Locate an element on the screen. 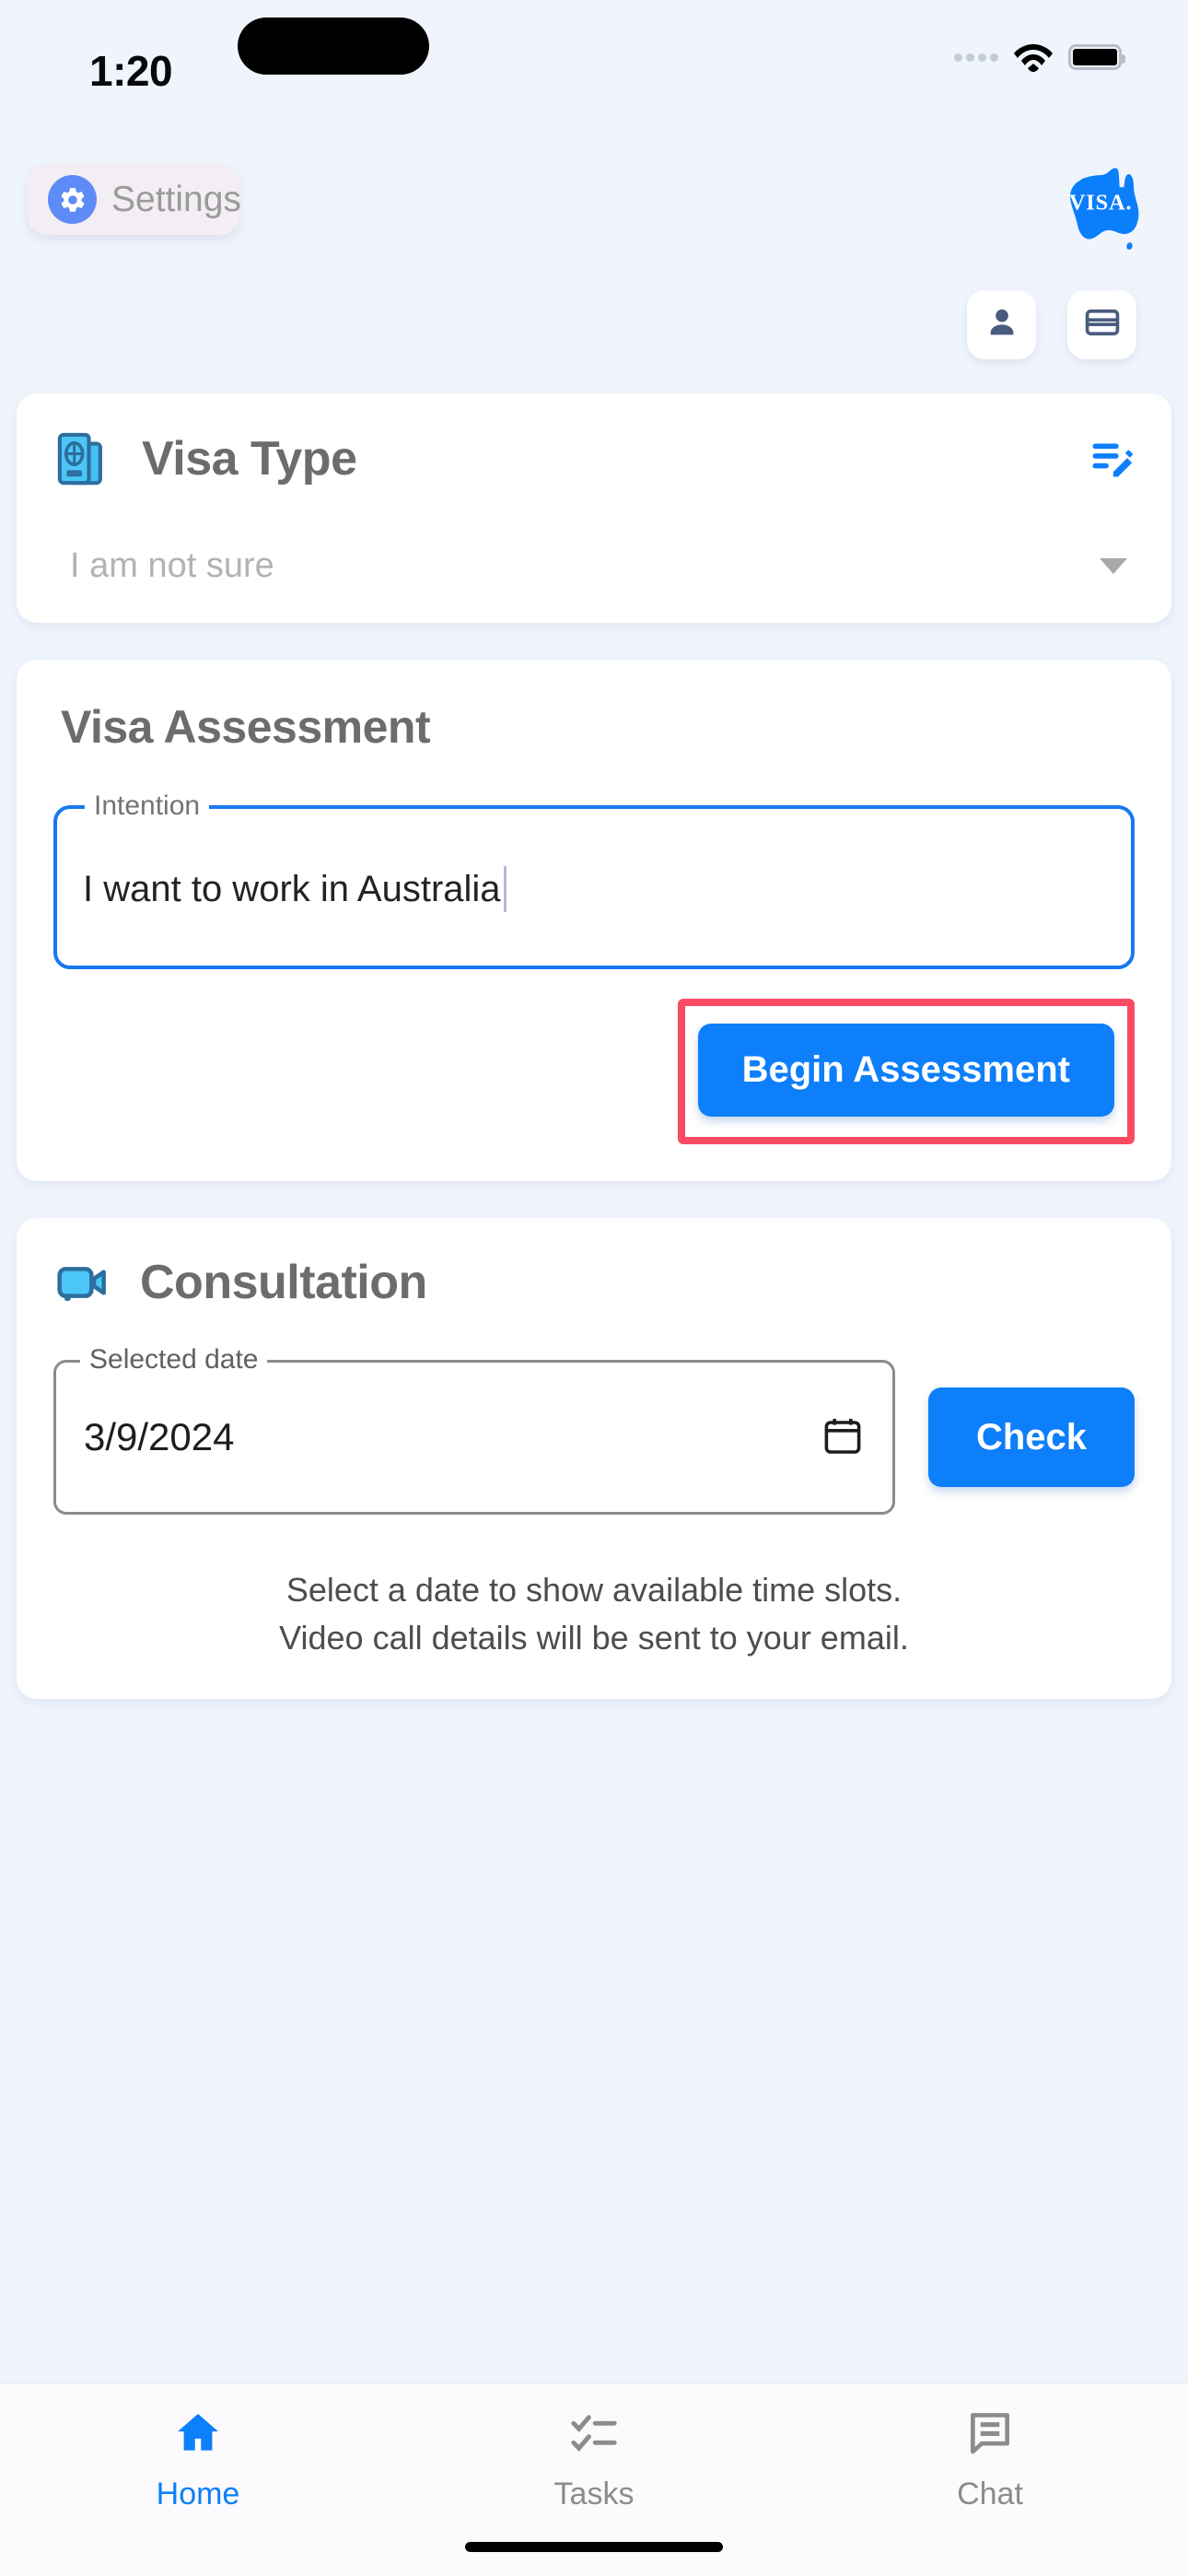  visa-assessment-title: Visa Assessment is located at coordinates (246, 727).